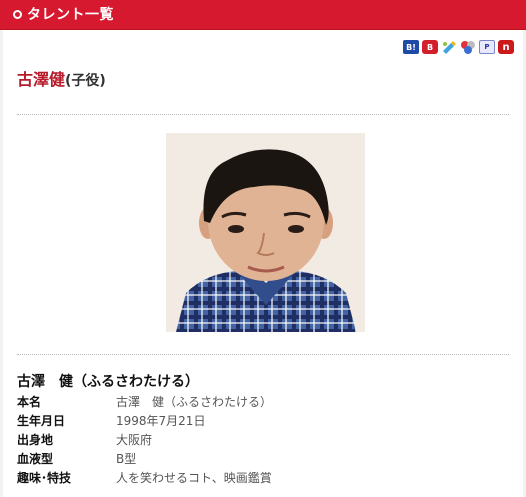 Image resolution: width=526 pixels, height=497 pixels. Describe the element at coordinates (458, 47) in the screenshot. I see `social-bookmark-bar: B! B P n` at that location.